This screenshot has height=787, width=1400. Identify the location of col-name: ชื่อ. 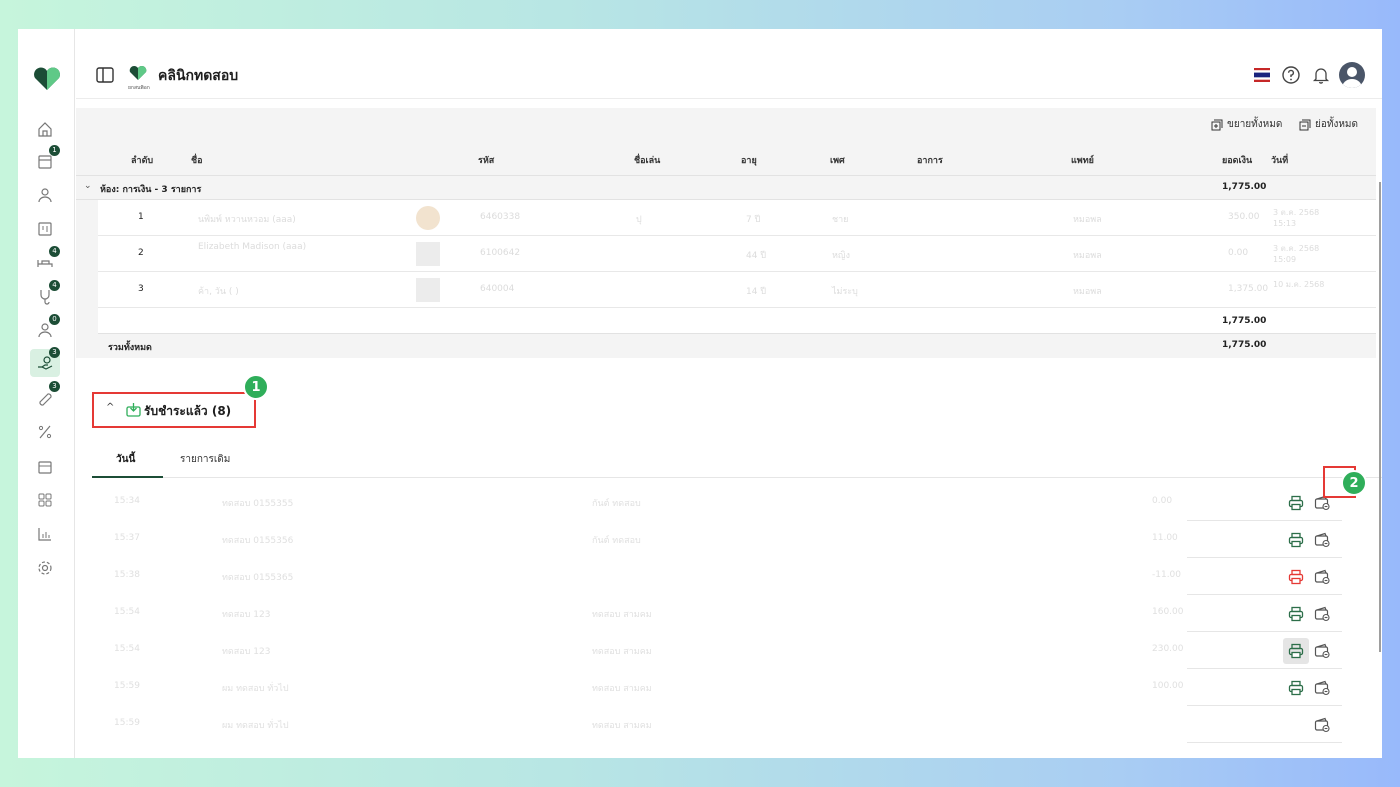
(197, 160).